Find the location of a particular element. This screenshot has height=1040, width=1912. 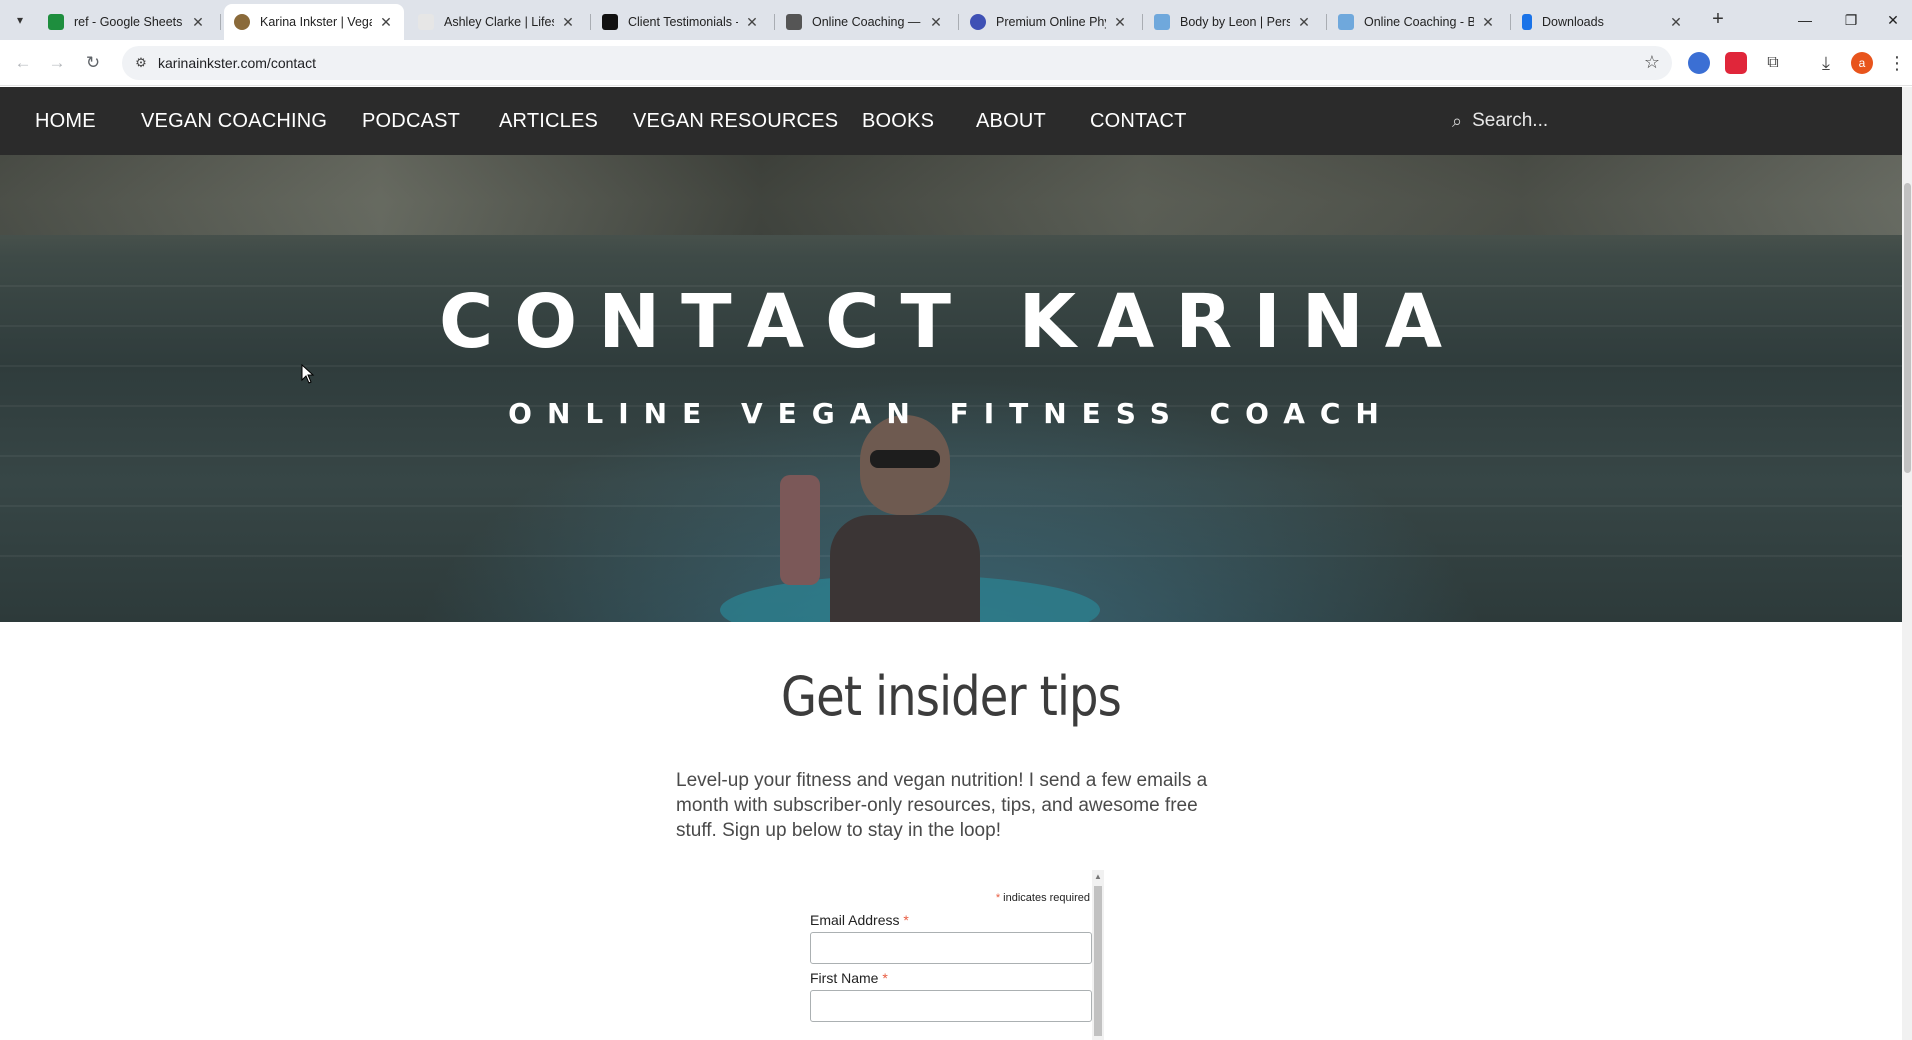

tab-search-icon: ▾ is located at coordinates (20, 20).